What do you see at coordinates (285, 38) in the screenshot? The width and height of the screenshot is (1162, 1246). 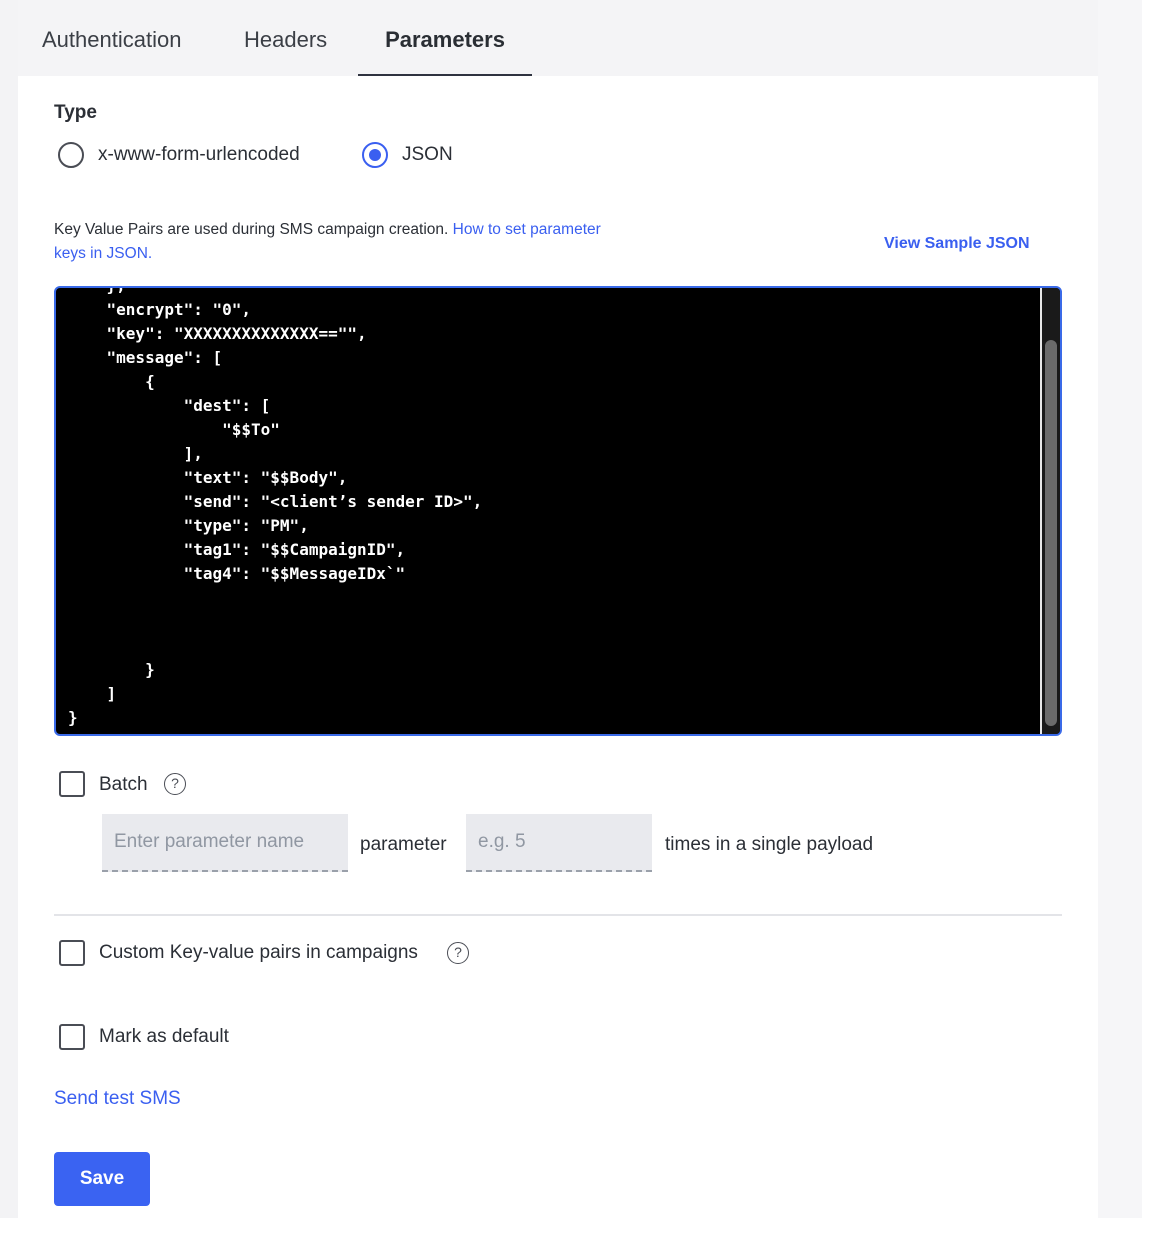 I see `tab-headers: Headers` at bounding box center [285, 38].